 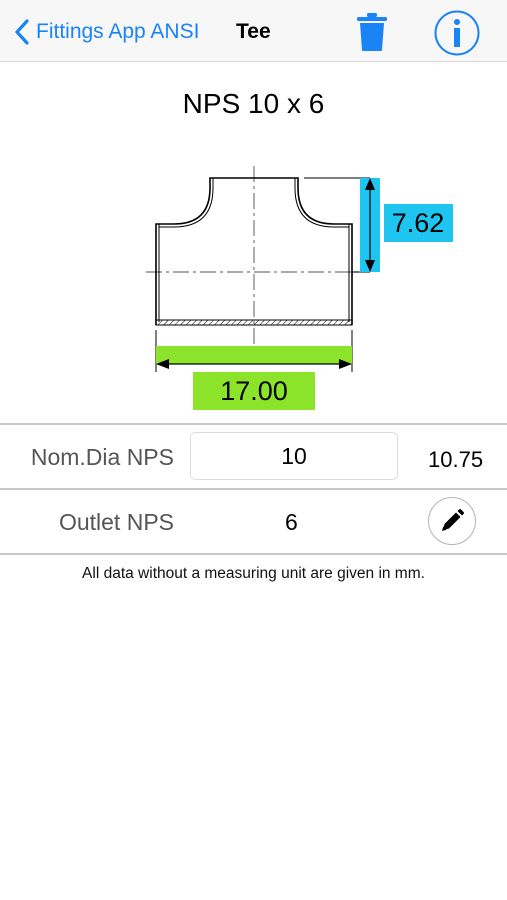 I want to click on chevron-left-icon, so click(x=22, y=32).